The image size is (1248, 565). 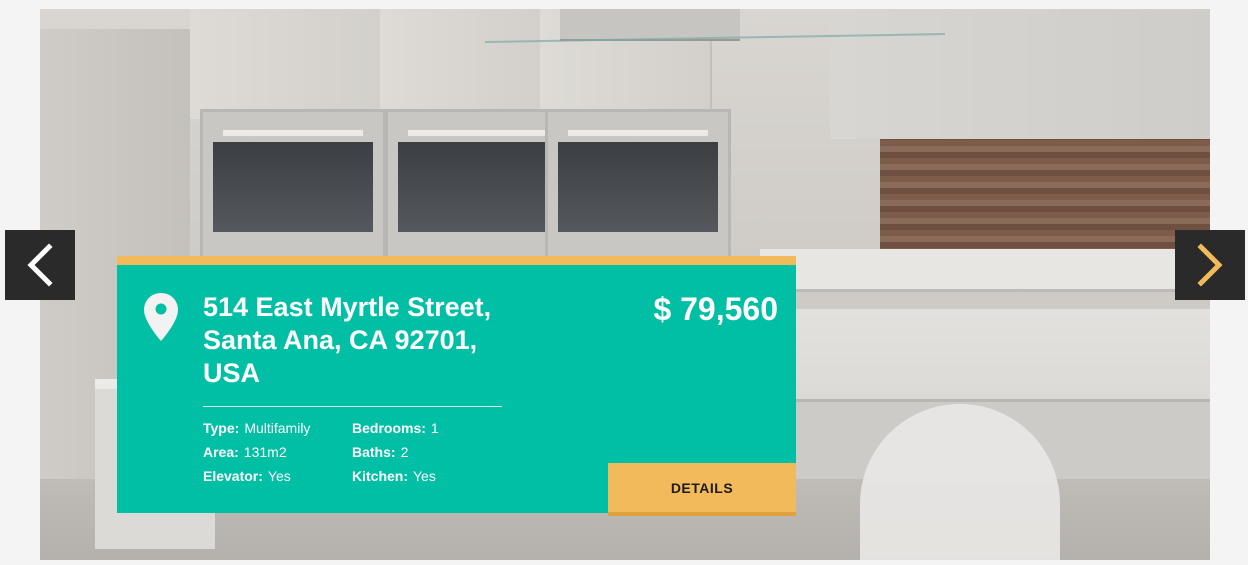 I want to click on listing-price: $ 79,560, so click(x=715, y=309).